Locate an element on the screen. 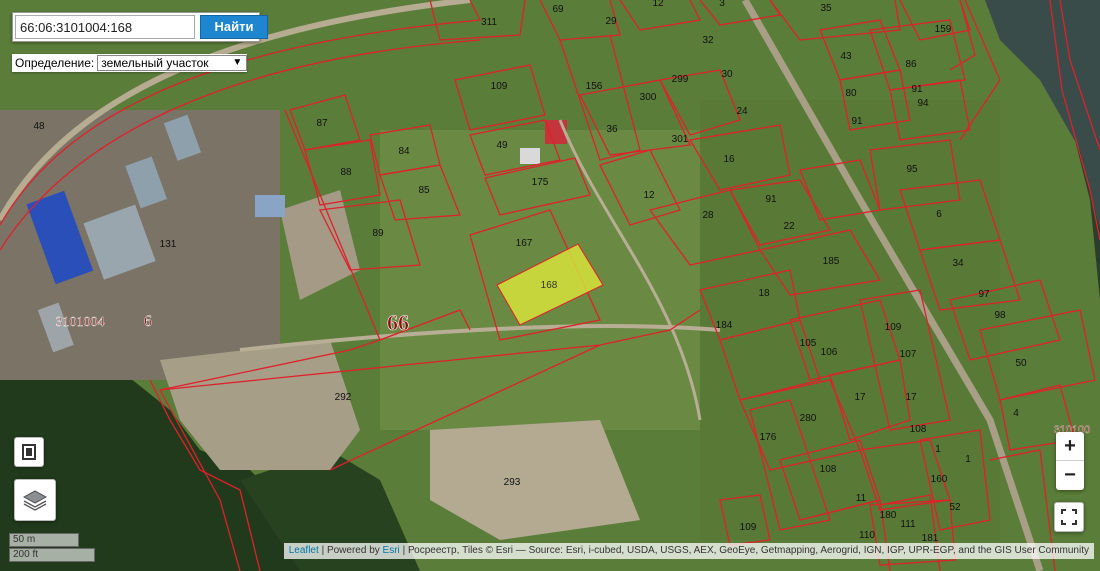 The width and height of the screenshot is (1100, 571). zoom-in-button: + is located at coordinates (1070, 446).